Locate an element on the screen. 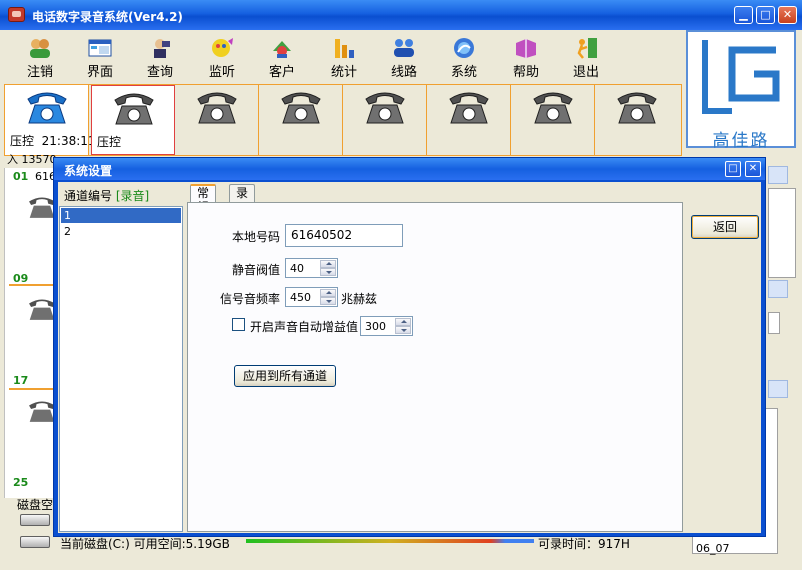  silence-threshold-value: 40 is located at coordinates (297, 268).